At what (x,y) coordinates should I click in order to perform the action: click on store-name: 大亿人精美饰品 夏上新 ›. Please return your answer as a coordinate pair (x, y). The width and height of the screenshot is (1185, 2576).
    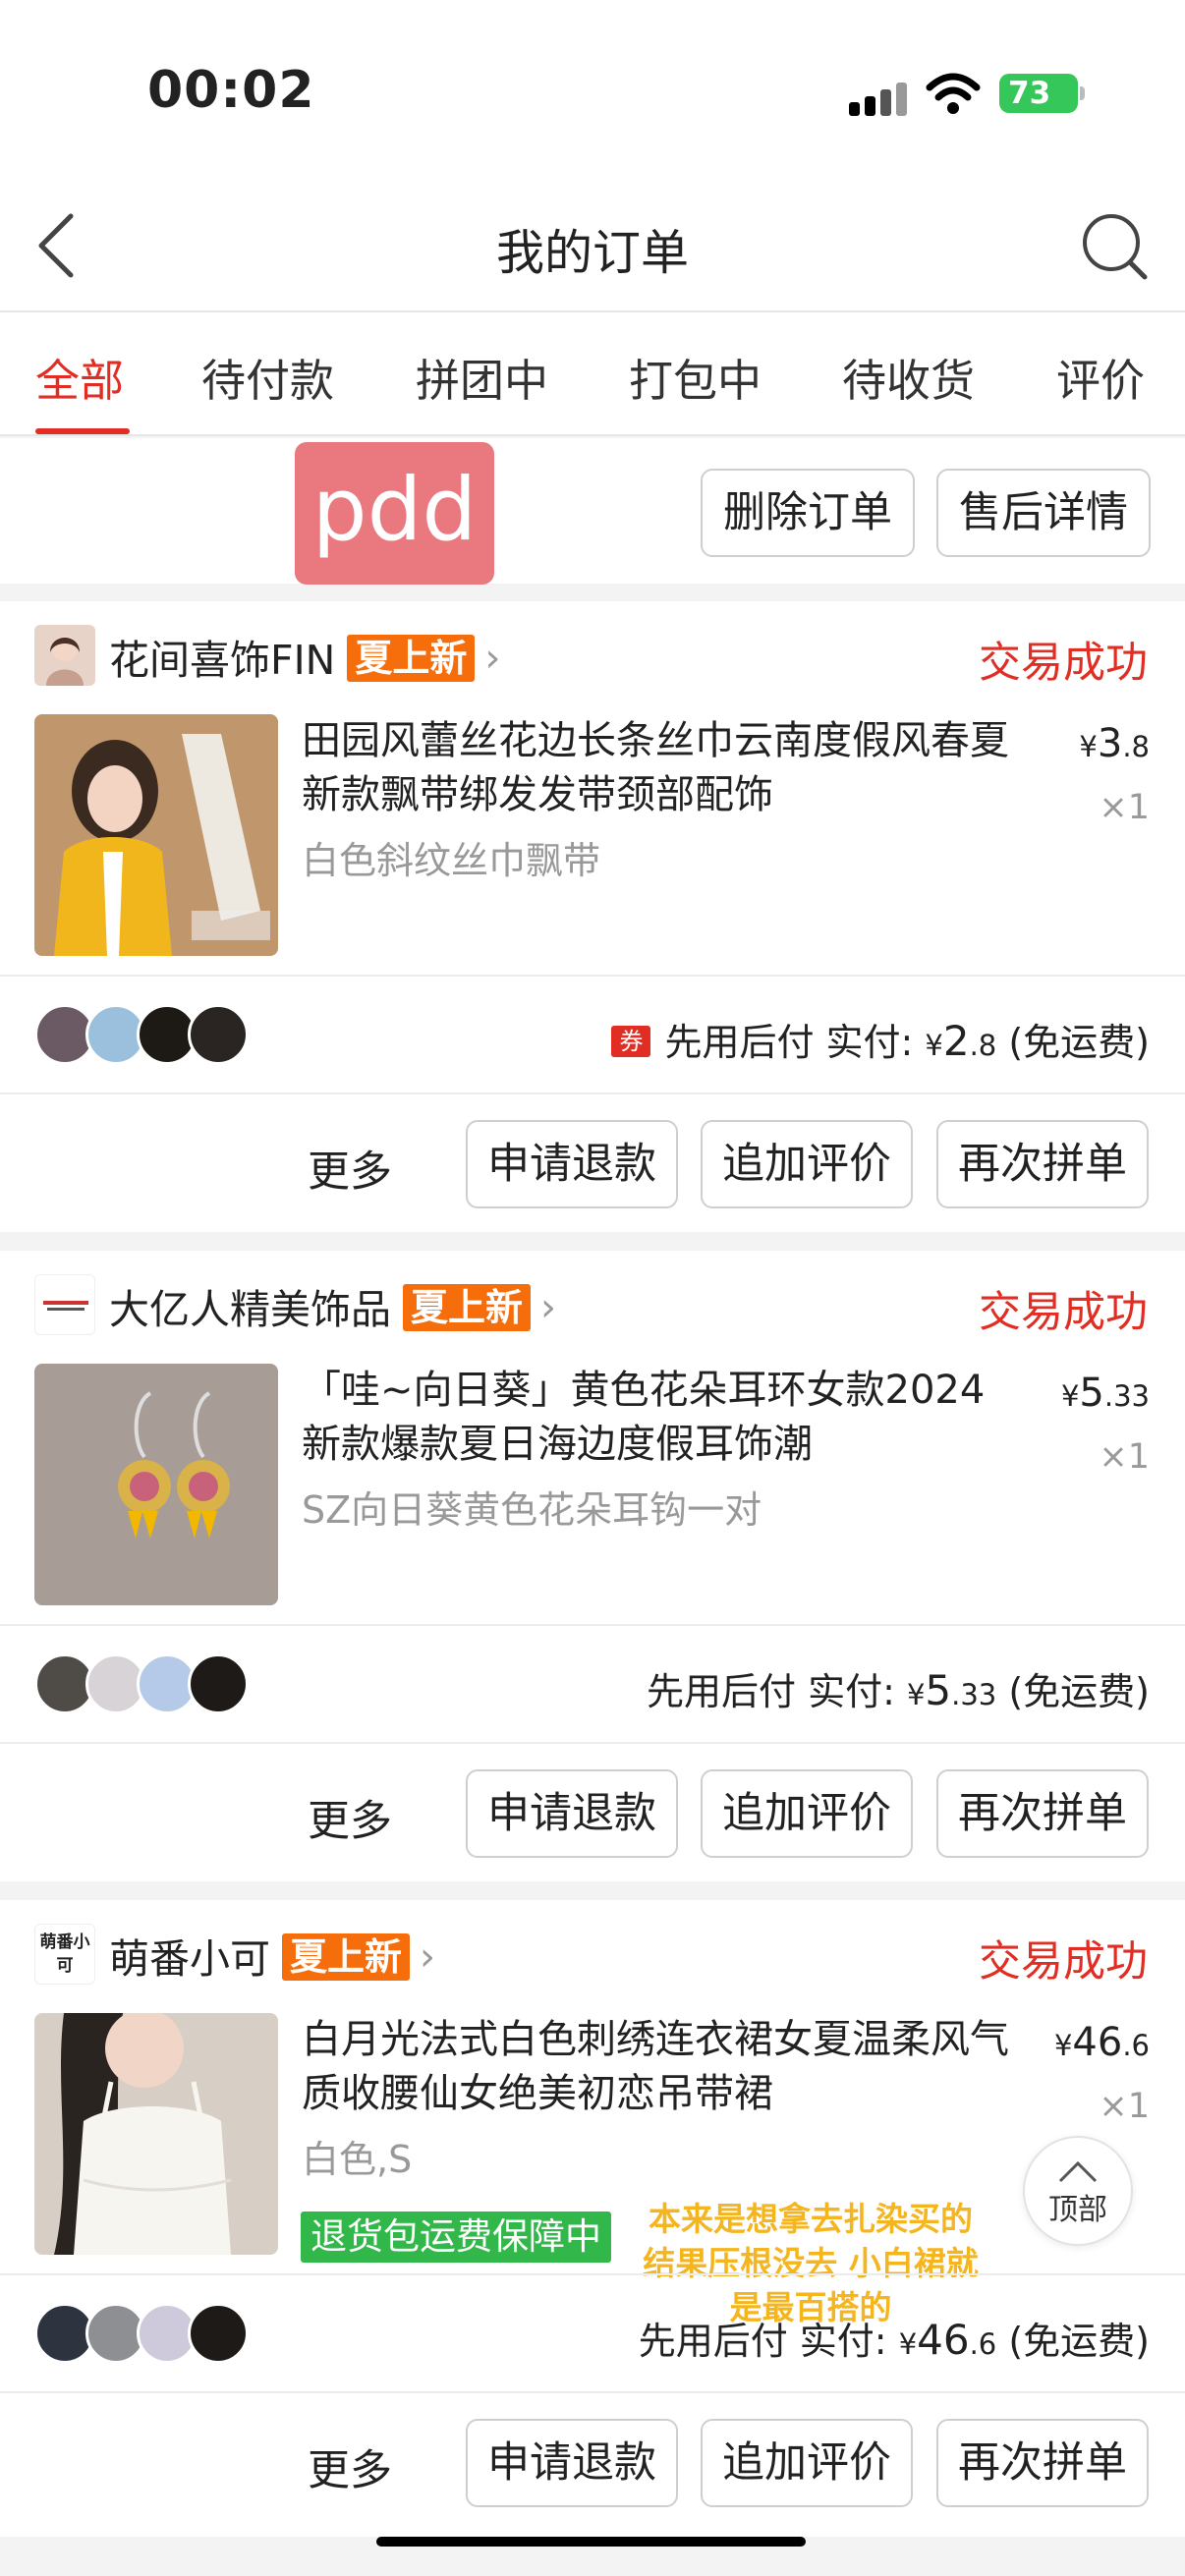
    Looking at the image, I should click on (333, 1305).